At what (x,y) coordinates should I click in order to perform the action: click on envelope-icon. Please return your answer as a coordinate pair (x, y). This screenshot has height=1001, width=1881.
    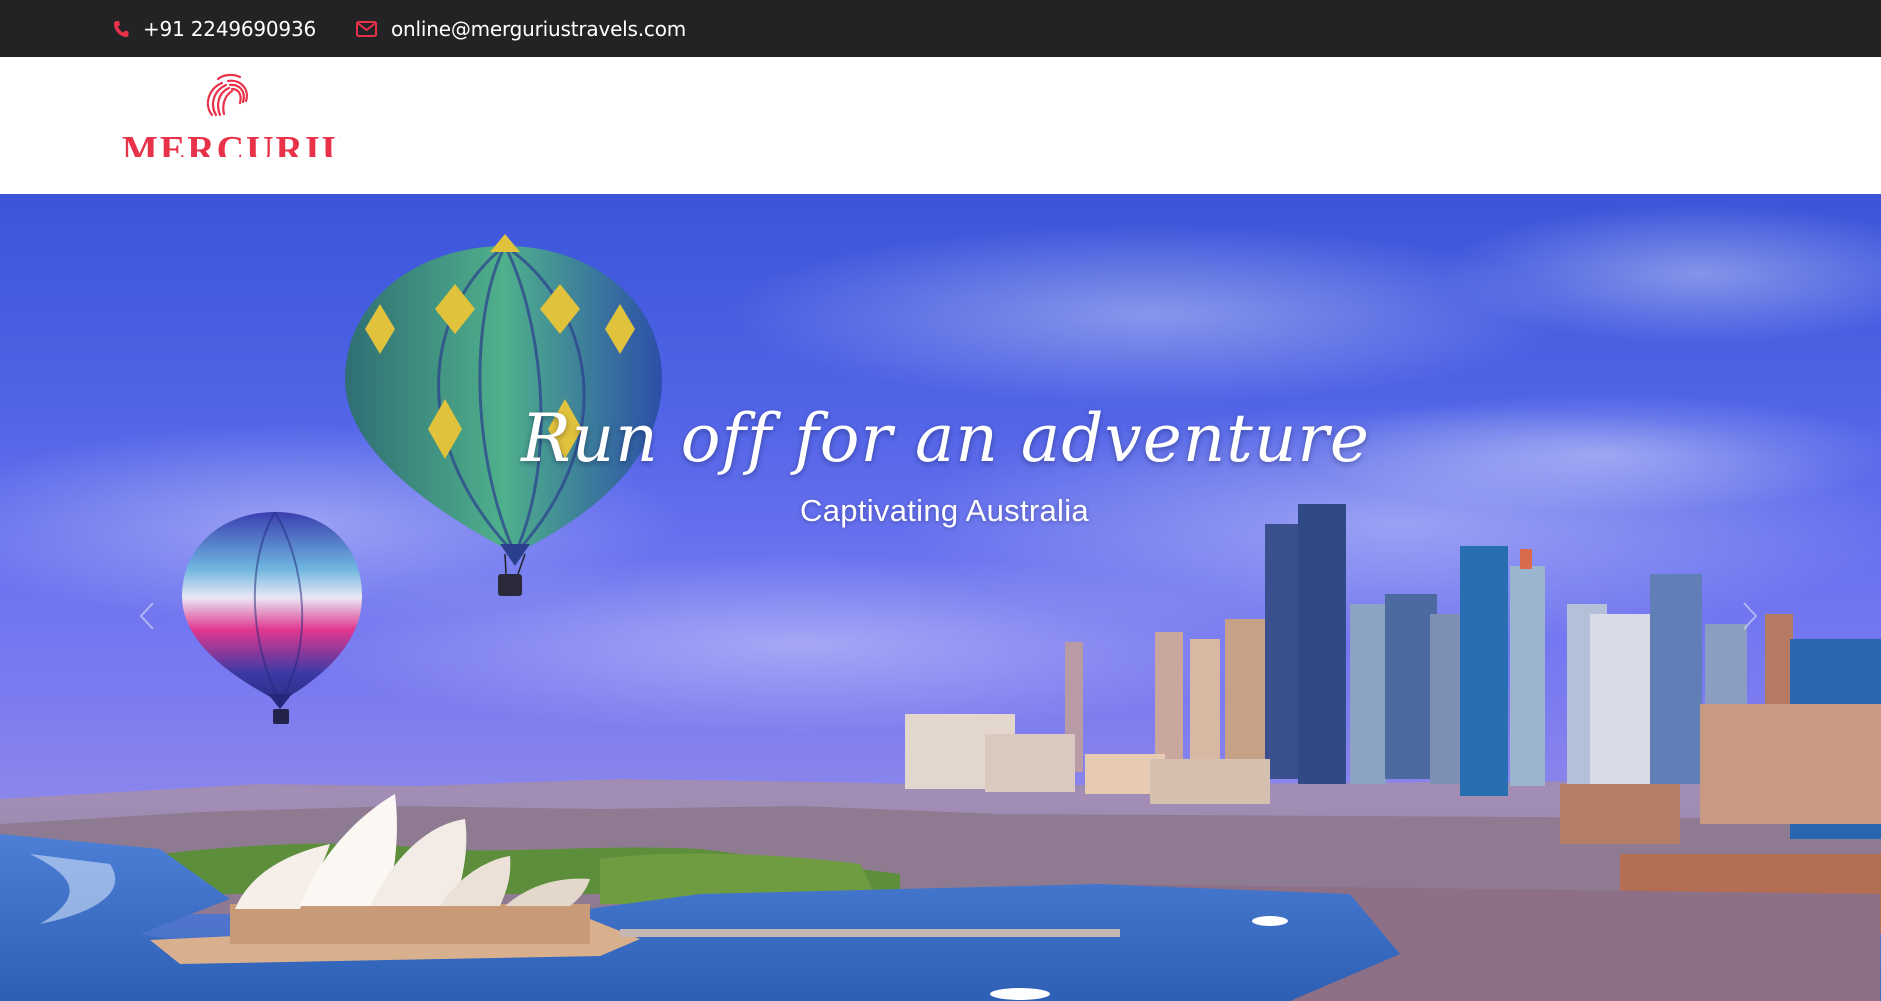
    Looking at the image, I should click on (367, 28).